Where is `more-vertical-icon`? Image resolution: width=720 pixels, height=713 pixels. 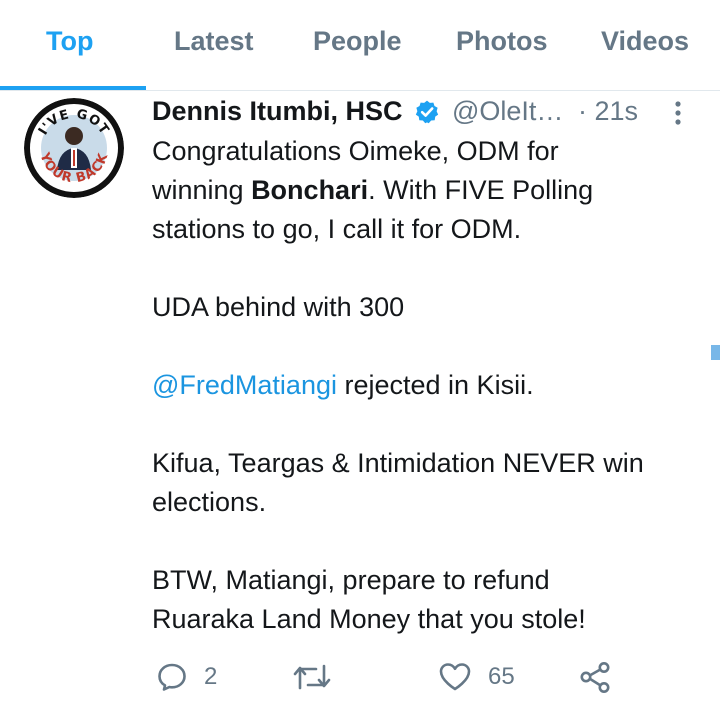
more-vertical-icon is located at coordinates (678, 113).